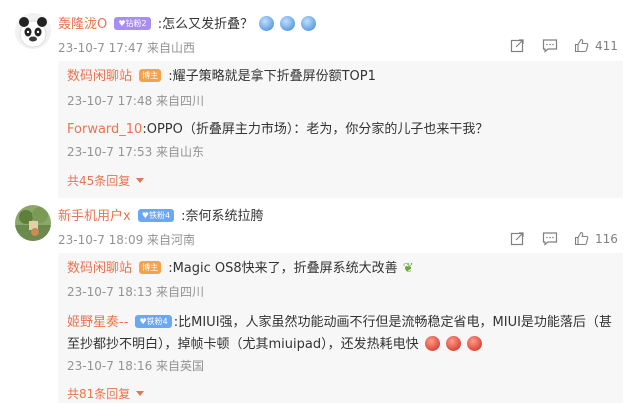 The height and width of the screenshot is (403, 634). I want to click on panda-avatar-icon, so click(33, 31).